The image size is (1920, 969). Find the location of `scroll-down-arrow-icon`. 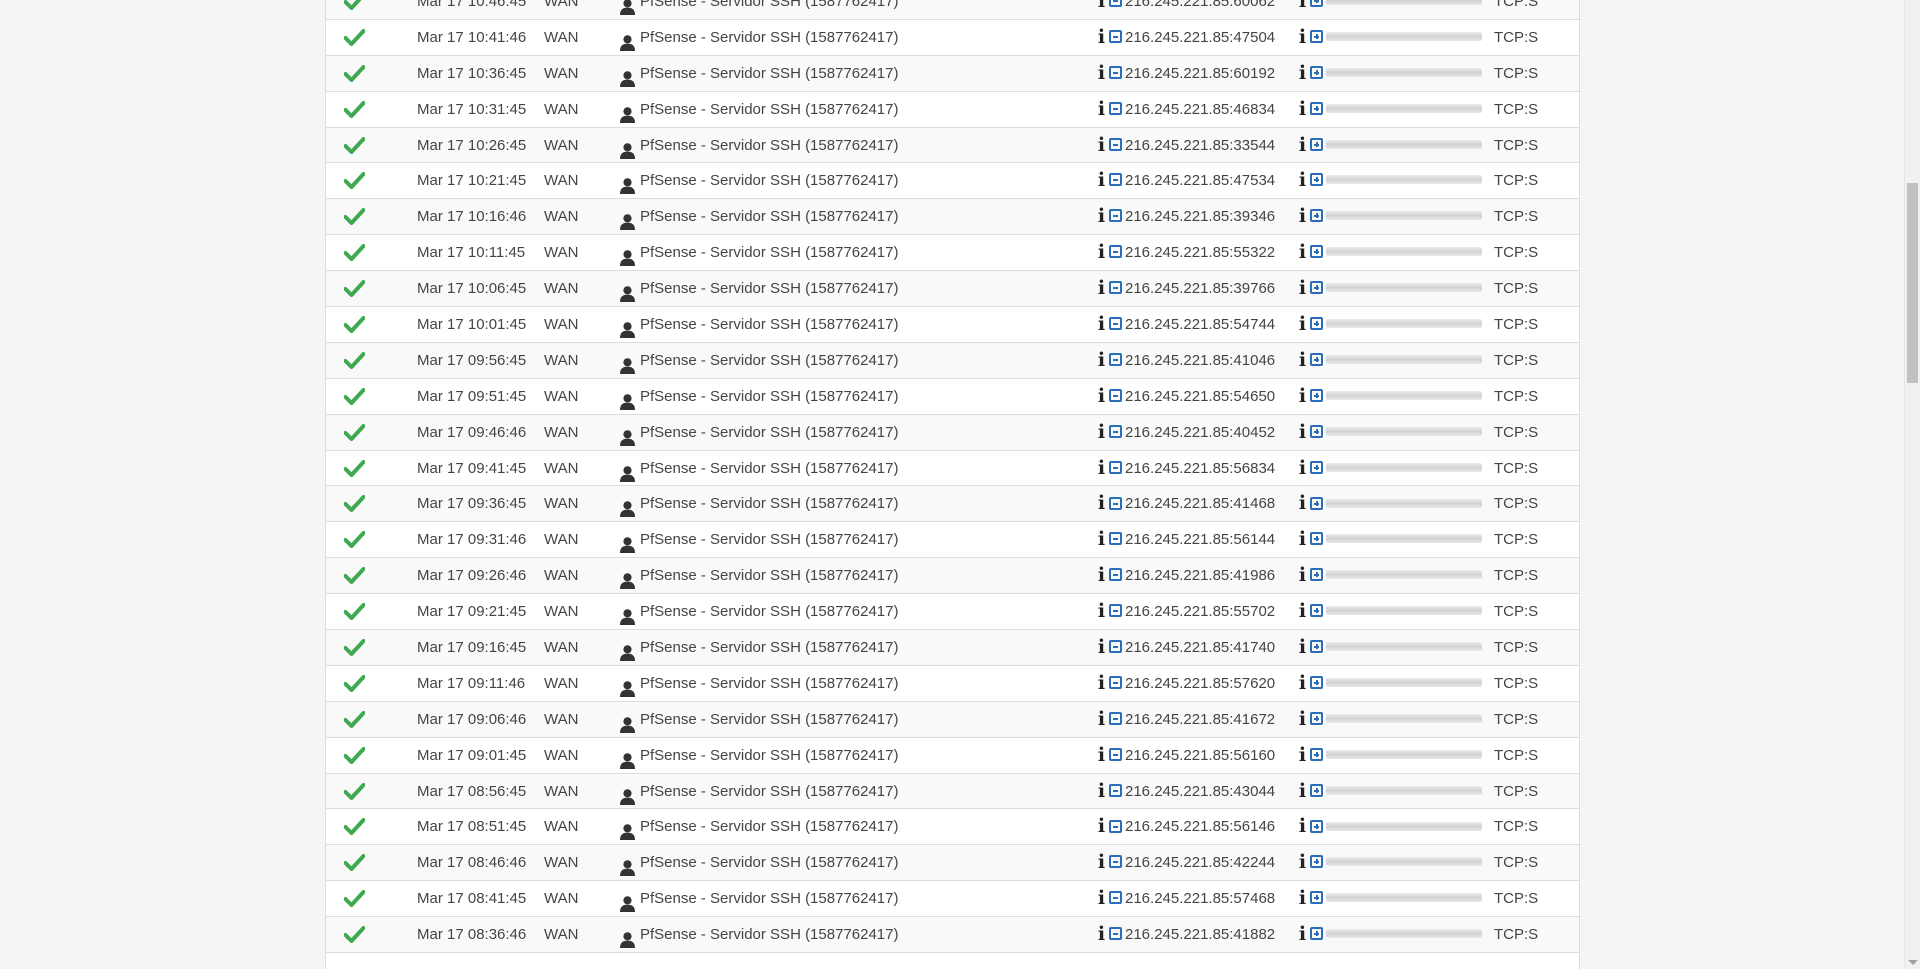

scroll-down-arrow-icon is located at coordinates (1913, 962).